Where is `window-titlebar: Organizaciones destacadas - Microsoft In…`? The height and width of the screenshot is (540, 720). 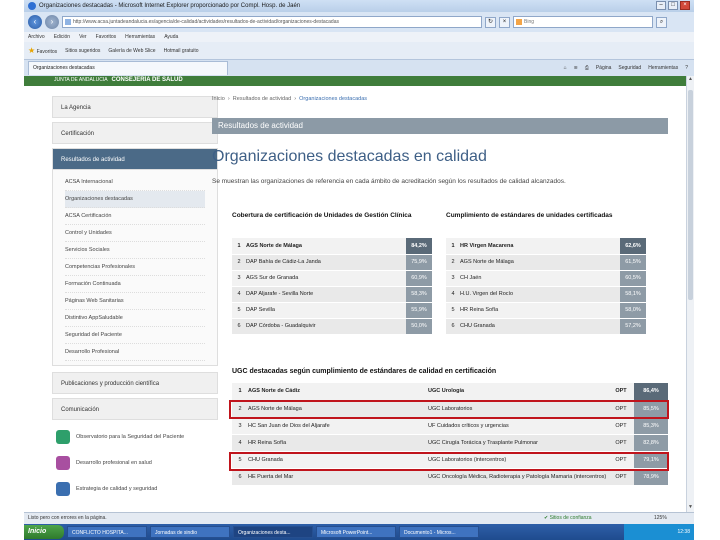
window-titlebar: Organizaciones destacadas - Microsoft In… is located at coordinates (359, 6).